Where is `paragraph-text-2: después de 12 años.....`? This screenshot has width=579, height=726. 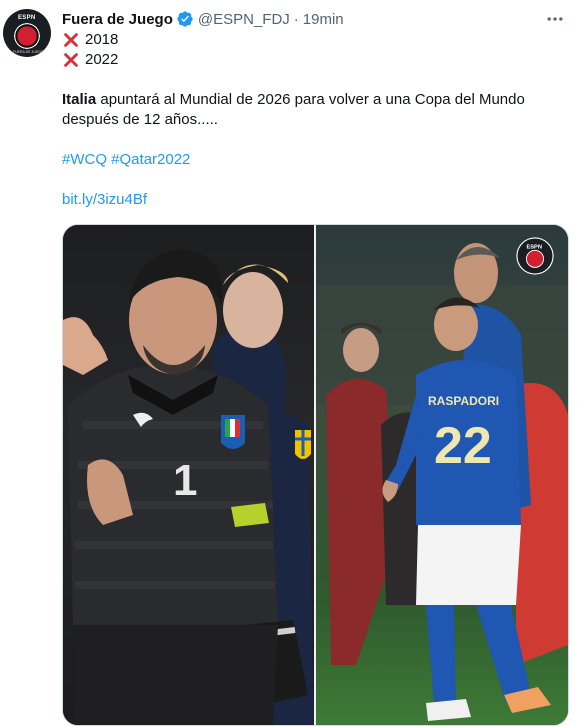
paragraph-text-2: después de 12 años..... is located at coordinates (140, 119).